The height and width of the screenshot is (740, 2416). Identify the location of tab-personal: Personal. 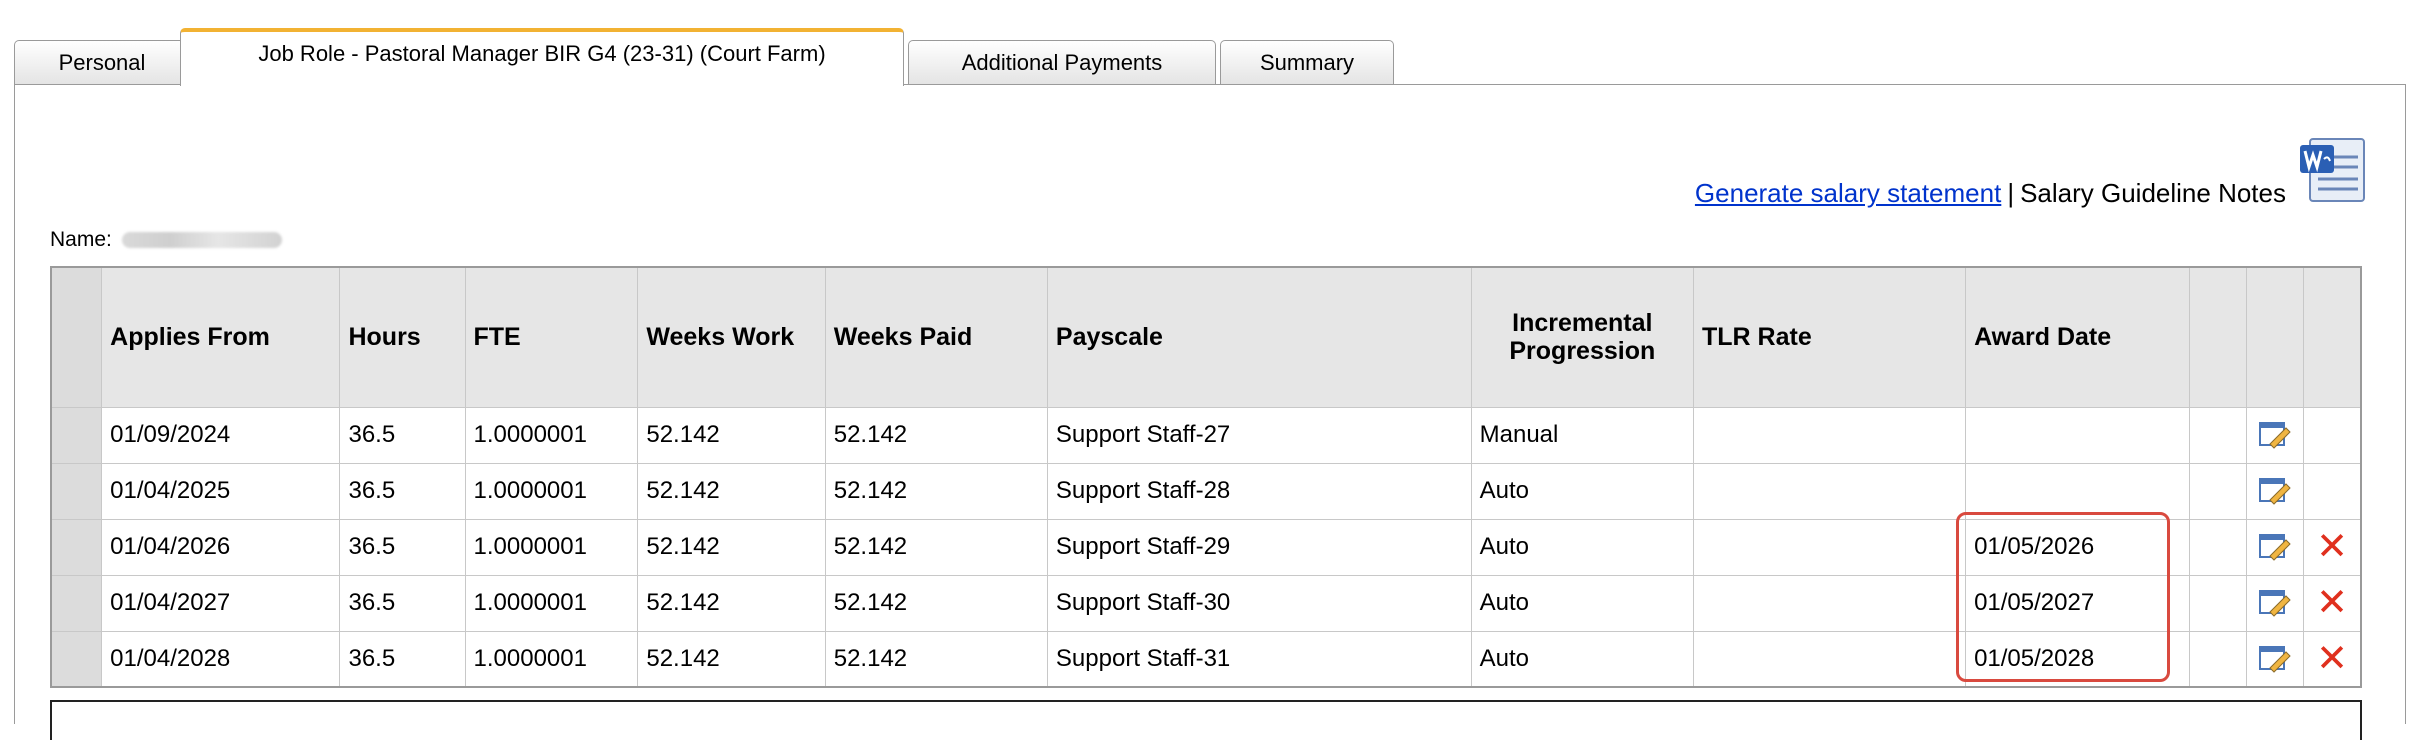
(102, 62).